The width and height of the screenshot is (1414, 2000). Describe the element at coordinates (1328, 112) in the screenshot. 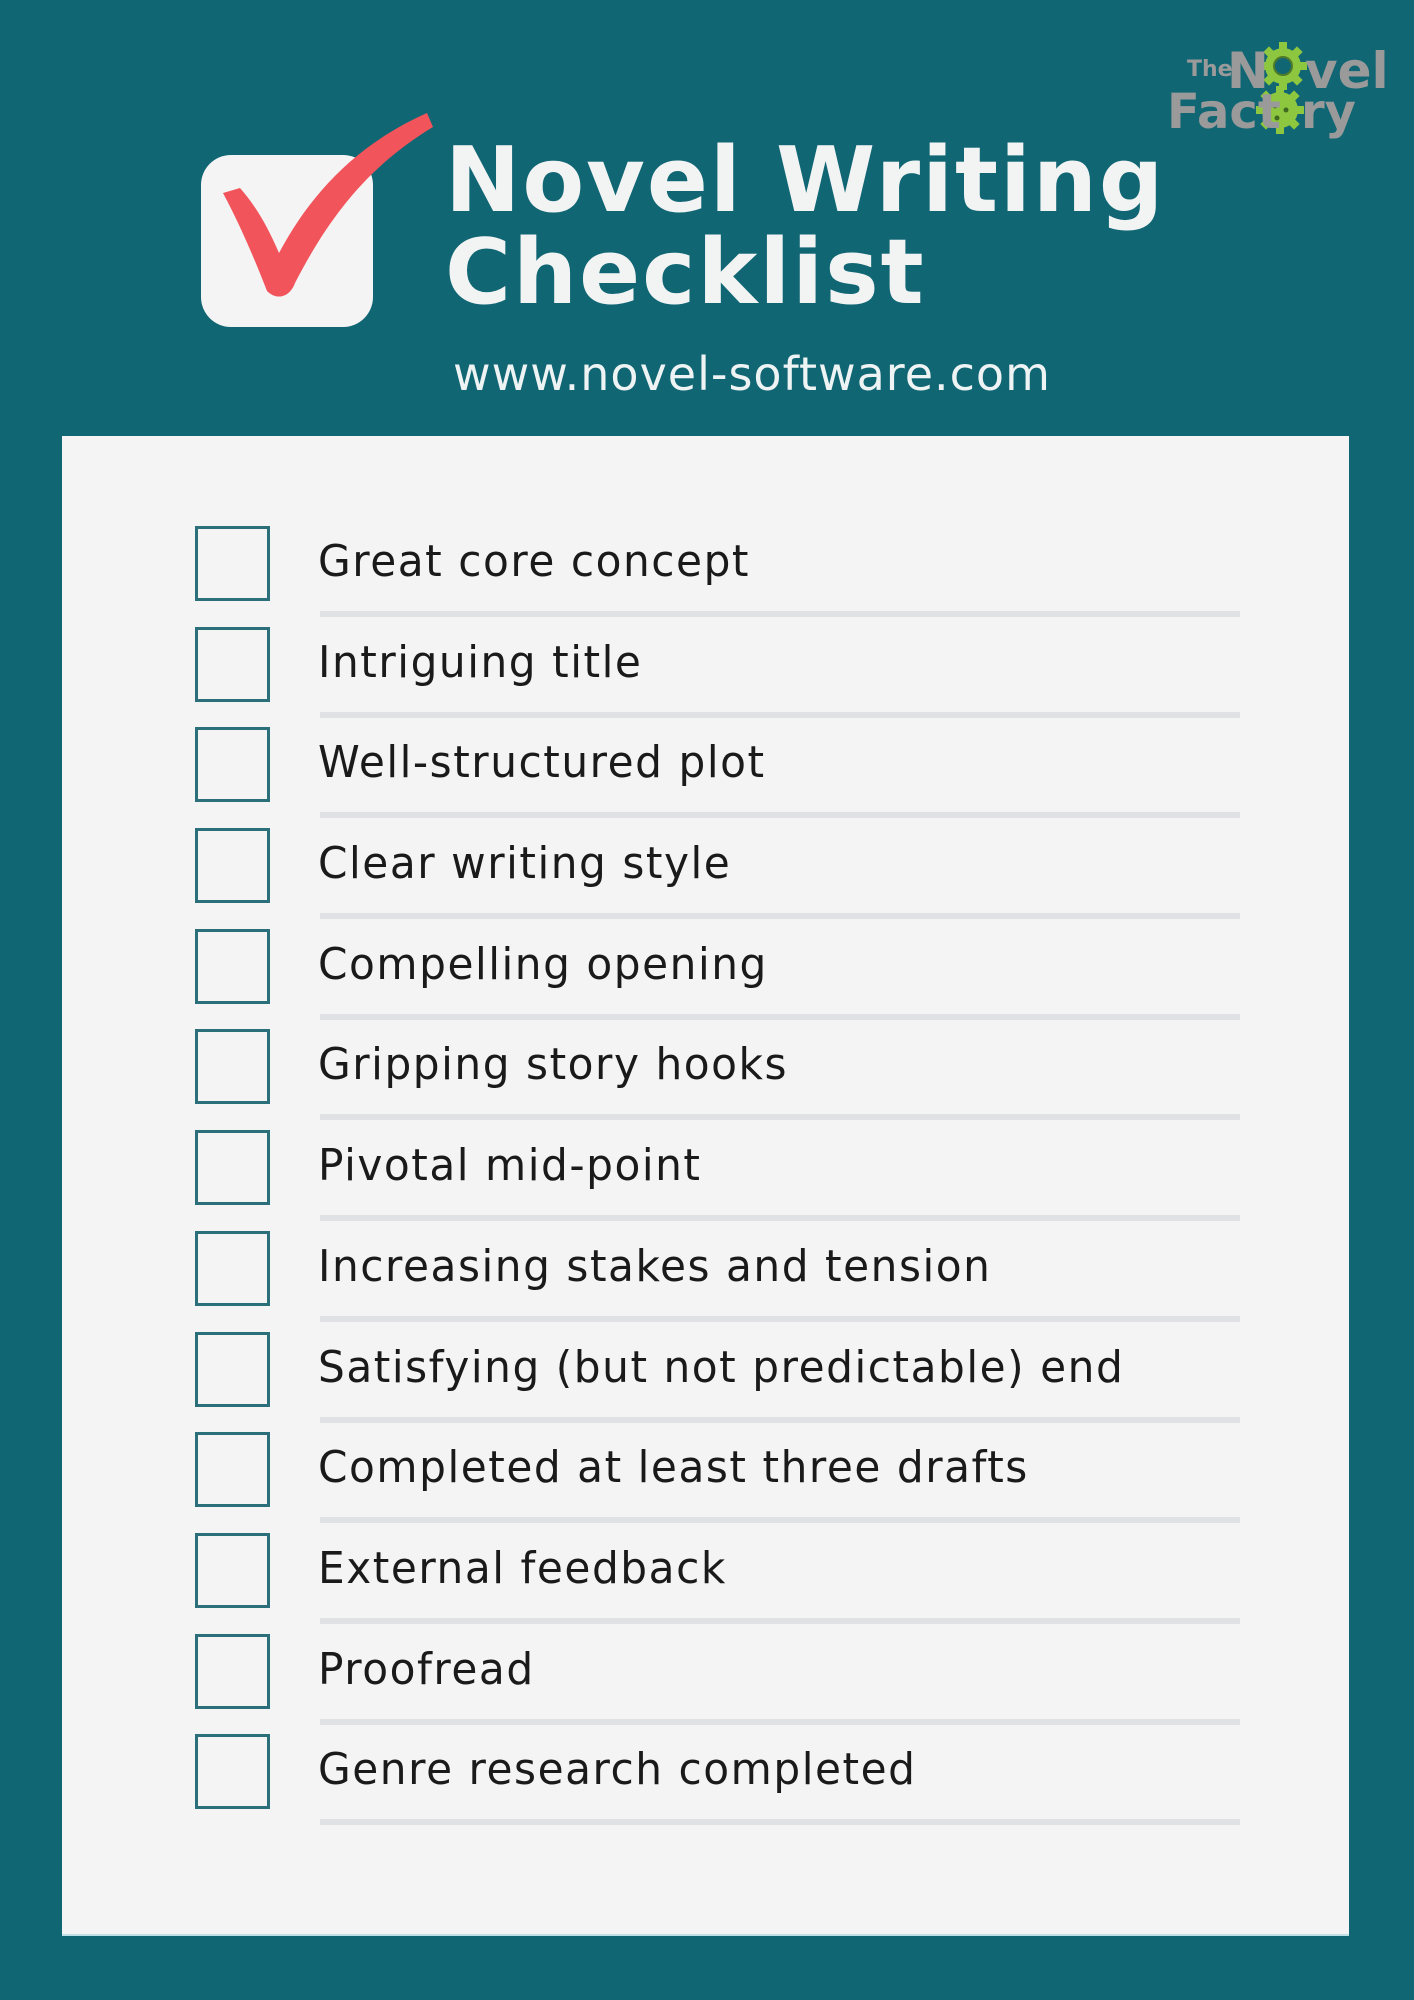

I see `logo-ry: ry` at that location.